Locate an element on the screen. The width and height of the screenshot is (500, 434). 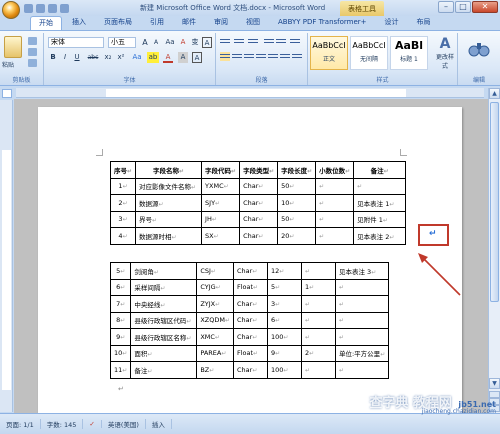
scroll-up-icon: ▲ is located at coordinates (494, 93).